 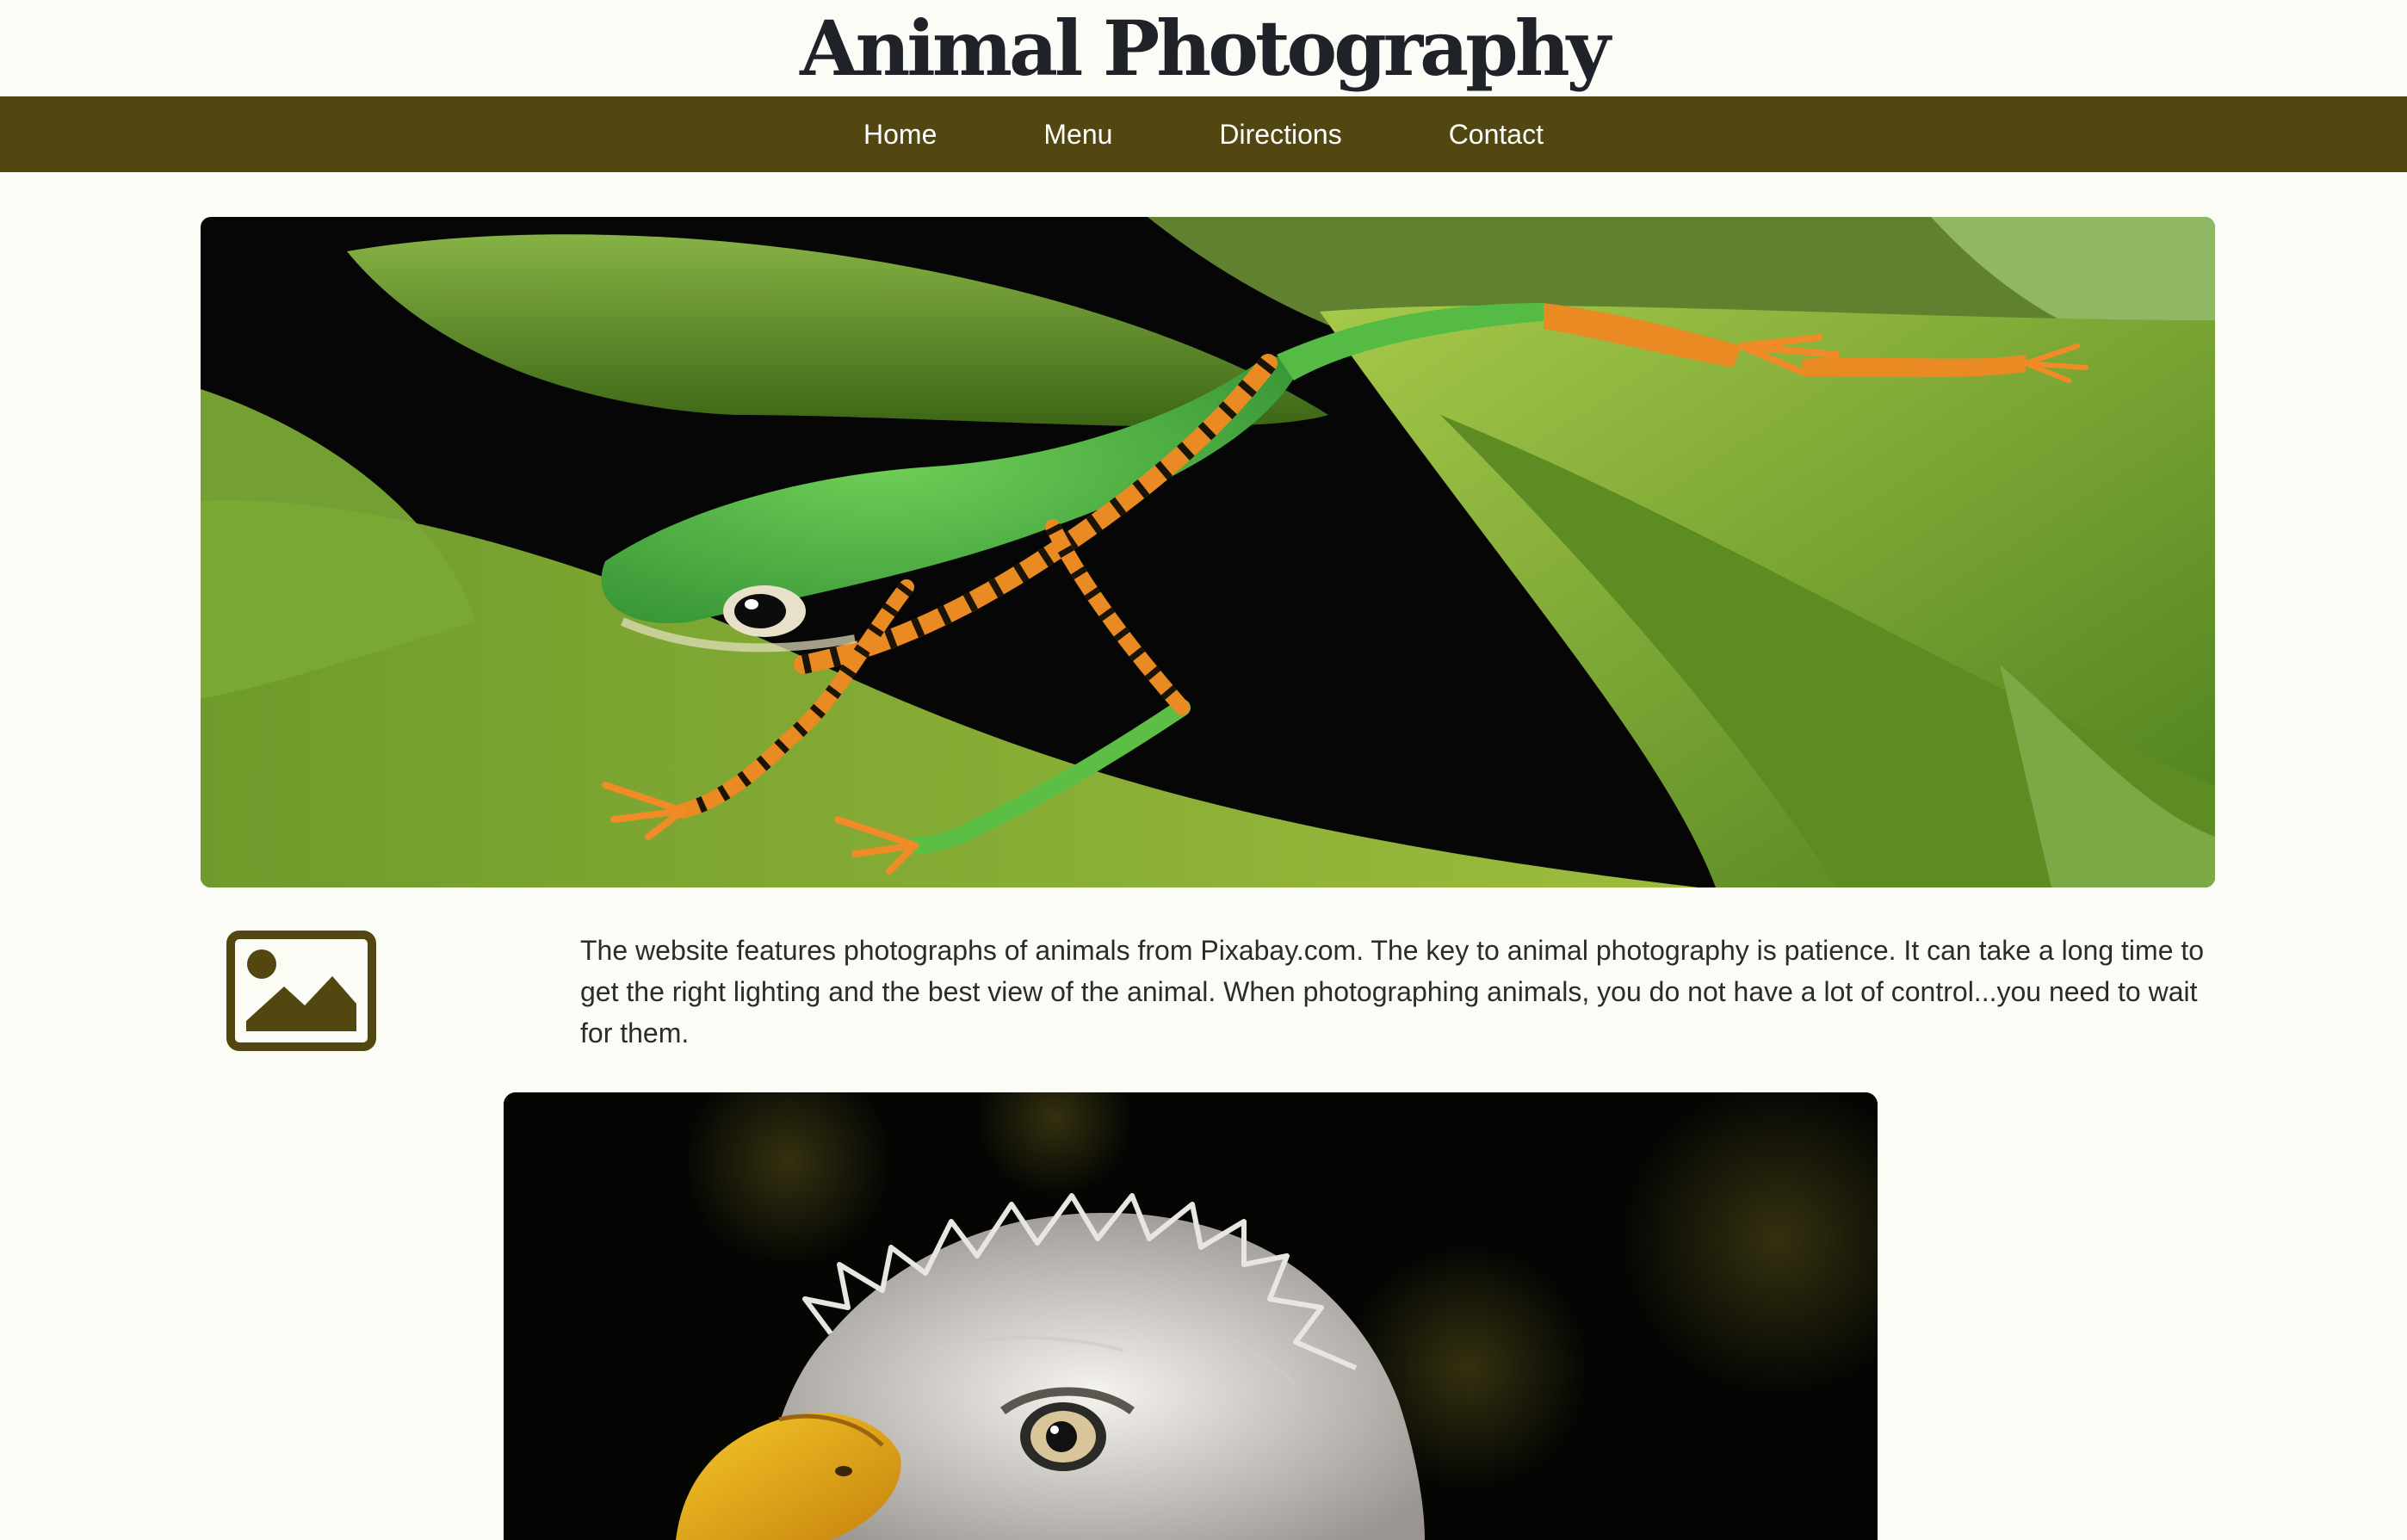 What do you see at coordinates (1496, 135) in the screenshot?
I see `nav-contact-link: Contact` at bounding box center [1496, 135].